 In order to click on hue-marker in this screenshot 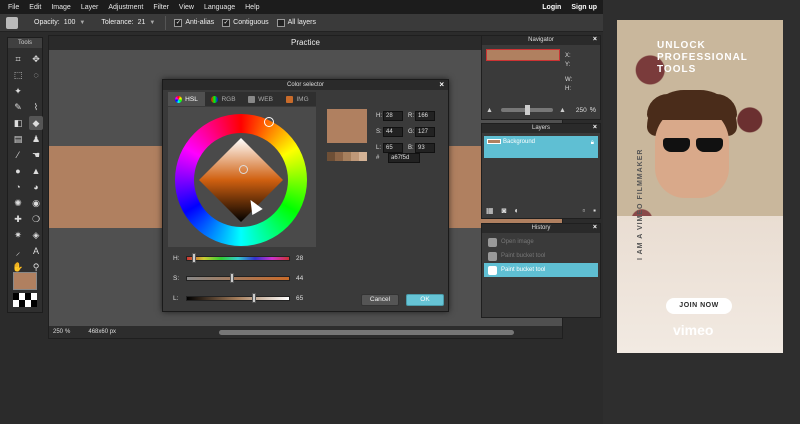, I will do `click(269, 122)`.